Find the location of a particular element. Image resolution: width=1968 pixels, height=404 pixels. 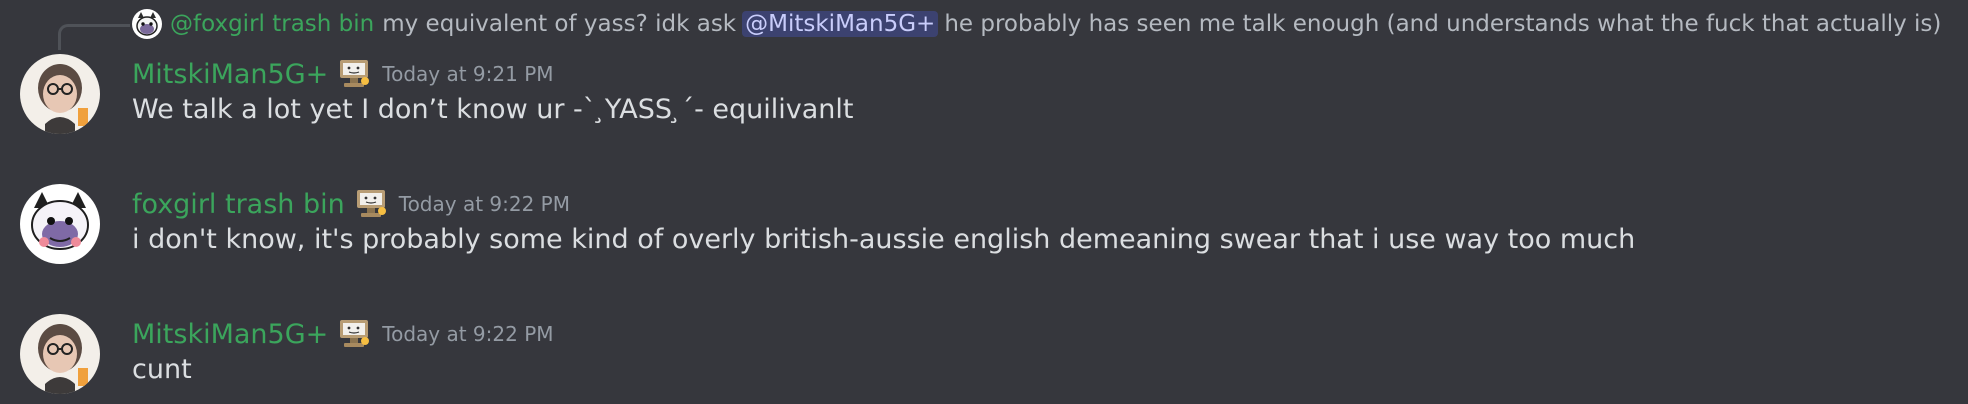

message-header-2: foxgirl trash bin Today at 9:22 PM is located at coordinates (351, 204).